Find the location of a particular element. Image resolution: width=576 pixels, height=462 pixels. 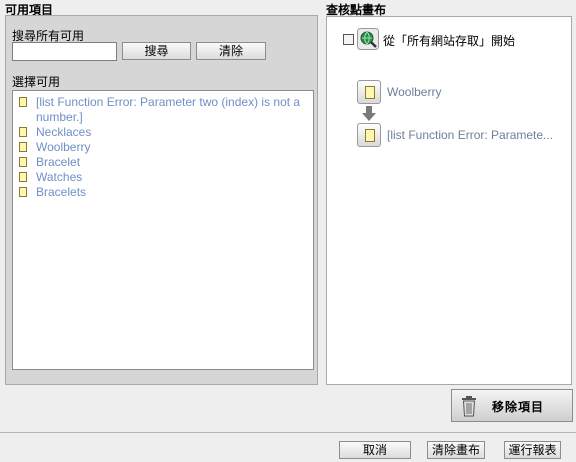

list-item-label: Bracelet is located at coordinates (58, 162).